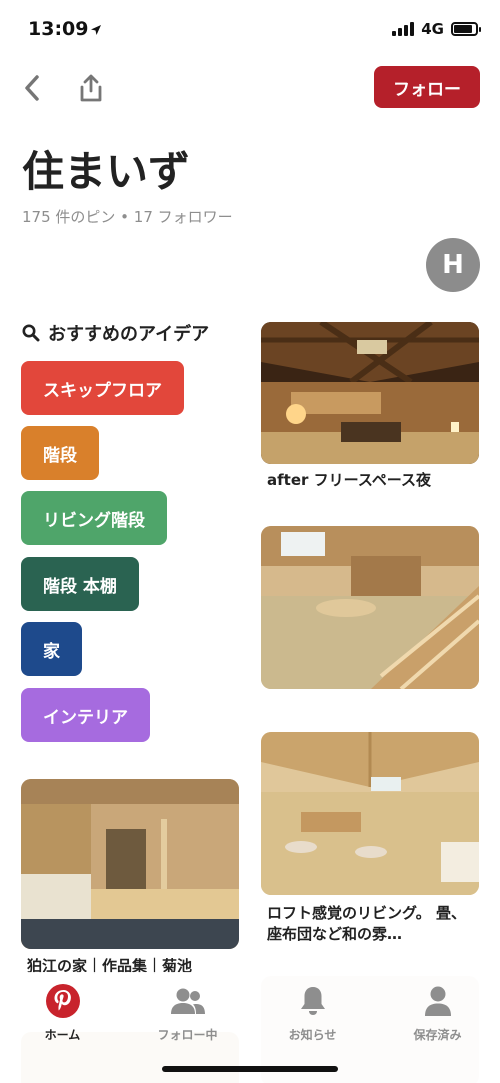 The height and width of the screenshot is (1083, 500). What do you see at coordinates (187, 1035) in the screenshot?
I see `tab-label: フォロー中` at bounding box center [187, 1035].